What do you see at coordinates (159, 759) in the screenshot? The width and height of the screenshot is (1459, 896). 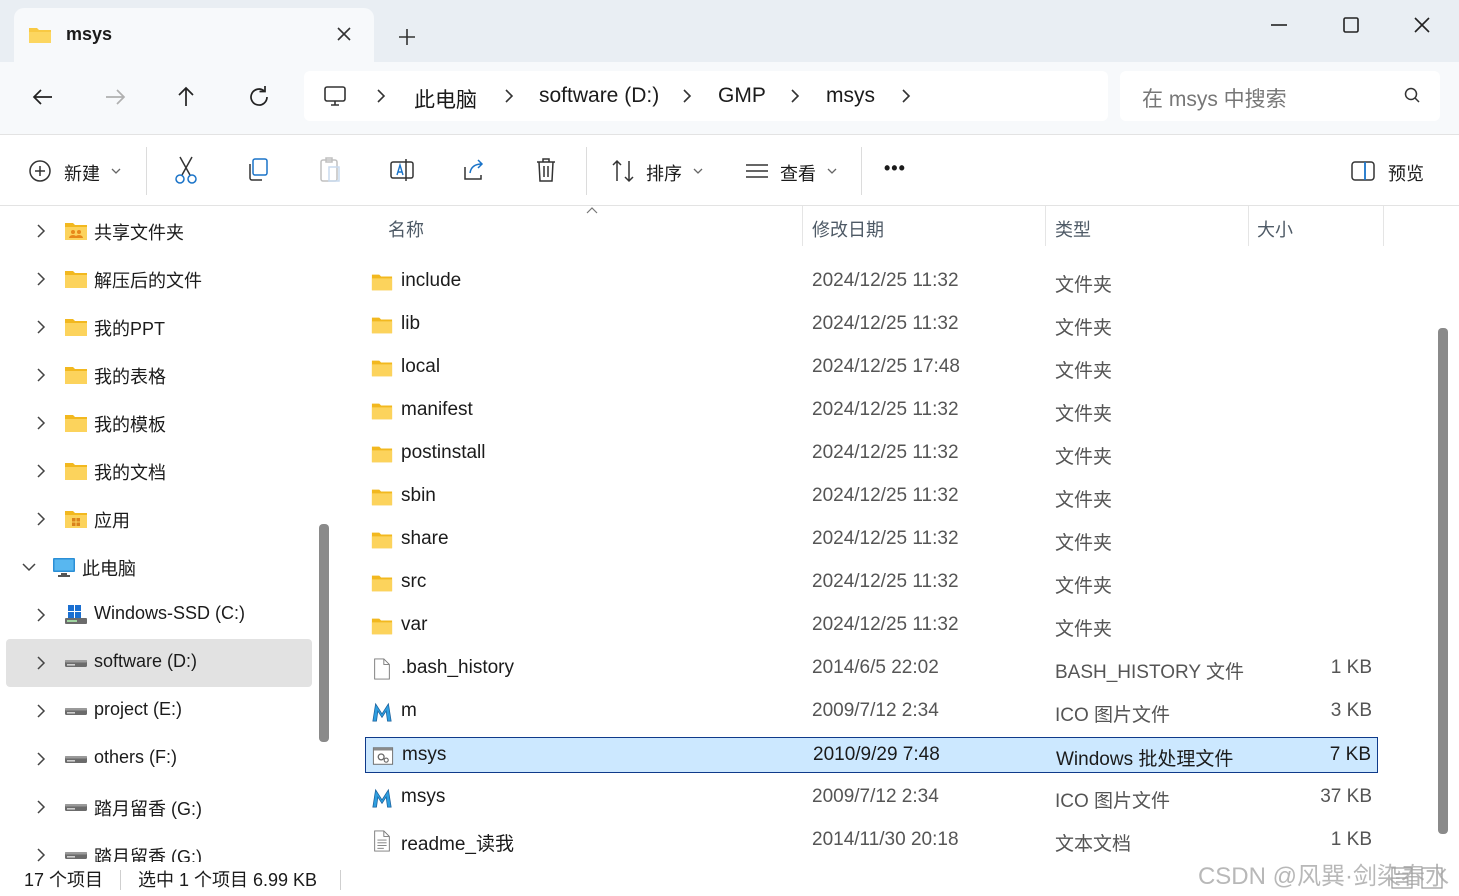 I see `sidebar-item: others (F:)` at bounding box center [159, 759].